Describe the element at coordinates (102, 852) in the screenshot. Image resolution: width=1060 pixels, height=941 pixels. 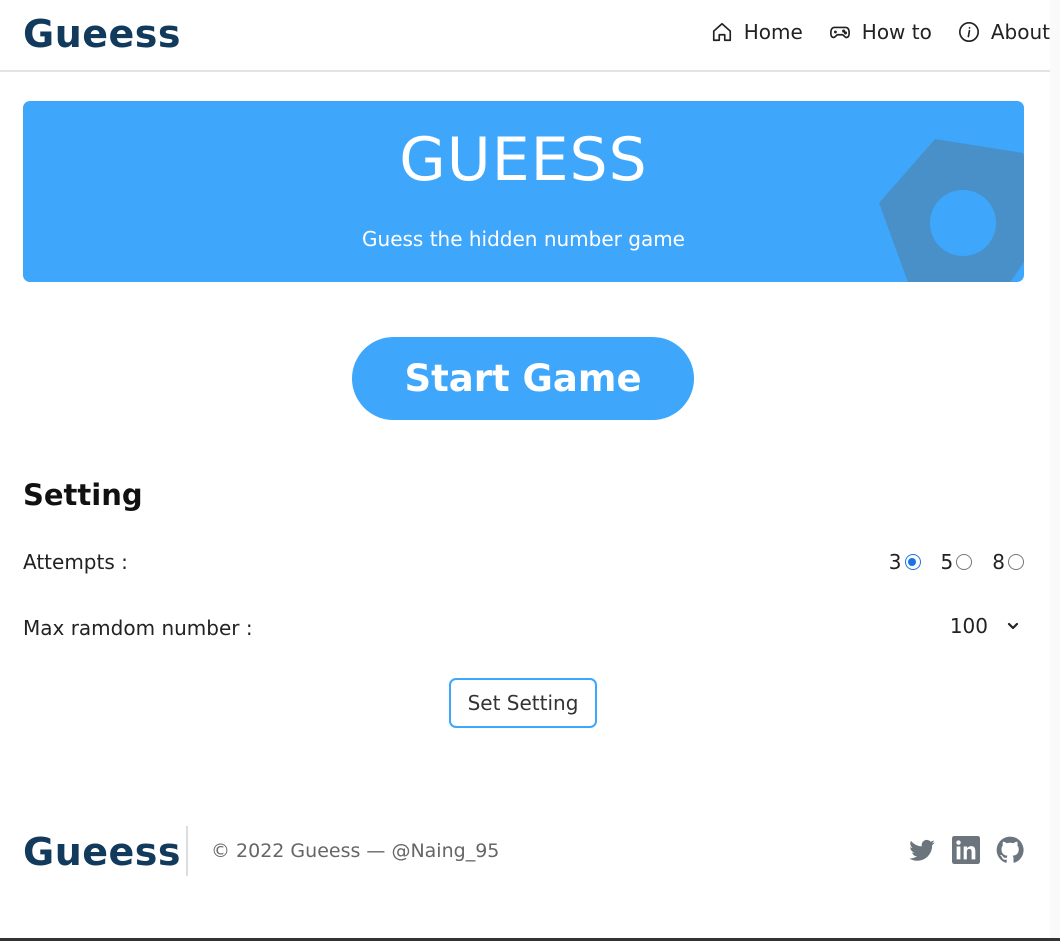
I see `footer-brand-logo: Gueess` at that location.